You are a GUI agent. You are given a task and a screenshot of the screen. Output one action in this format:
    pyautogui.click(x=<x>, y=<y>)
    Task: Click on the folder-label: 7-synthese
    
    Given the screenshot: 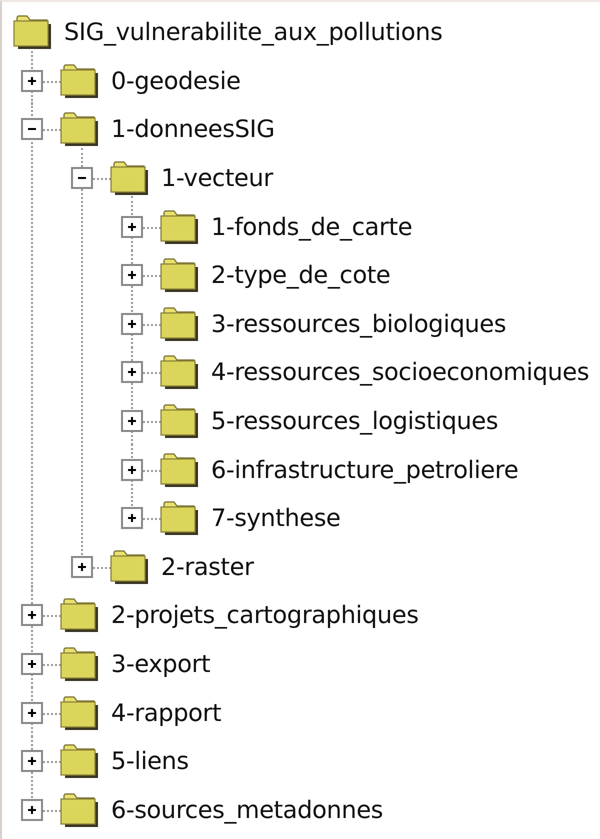 What is the action you would take?
    pyautogui.click(x=276, y=518)
    